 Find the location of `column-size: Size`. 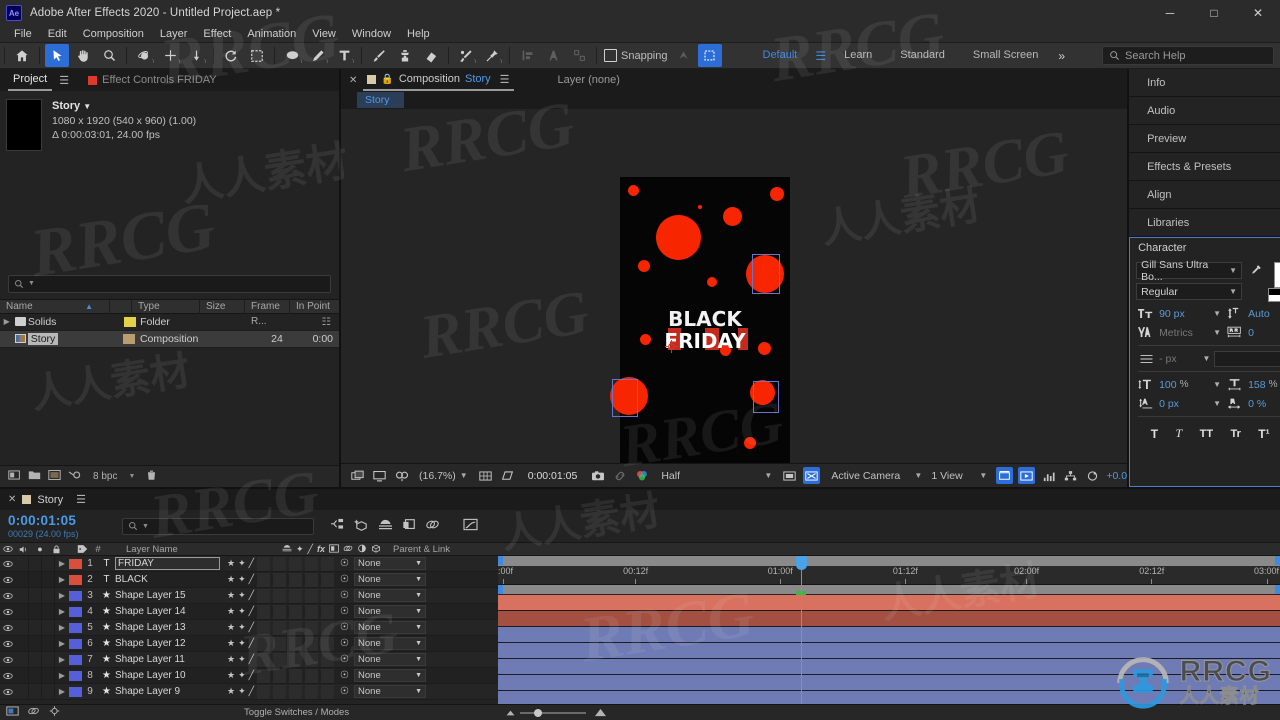

column-size: Size is located at coordinates (222, 306).